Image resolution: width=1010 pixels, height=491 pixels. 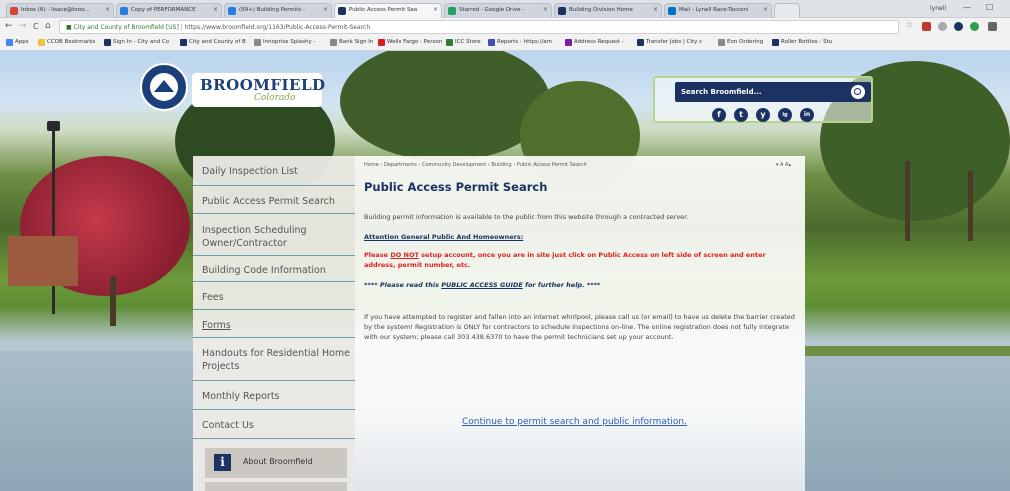 I want to click on search-icon, so click(x=858, y=92).